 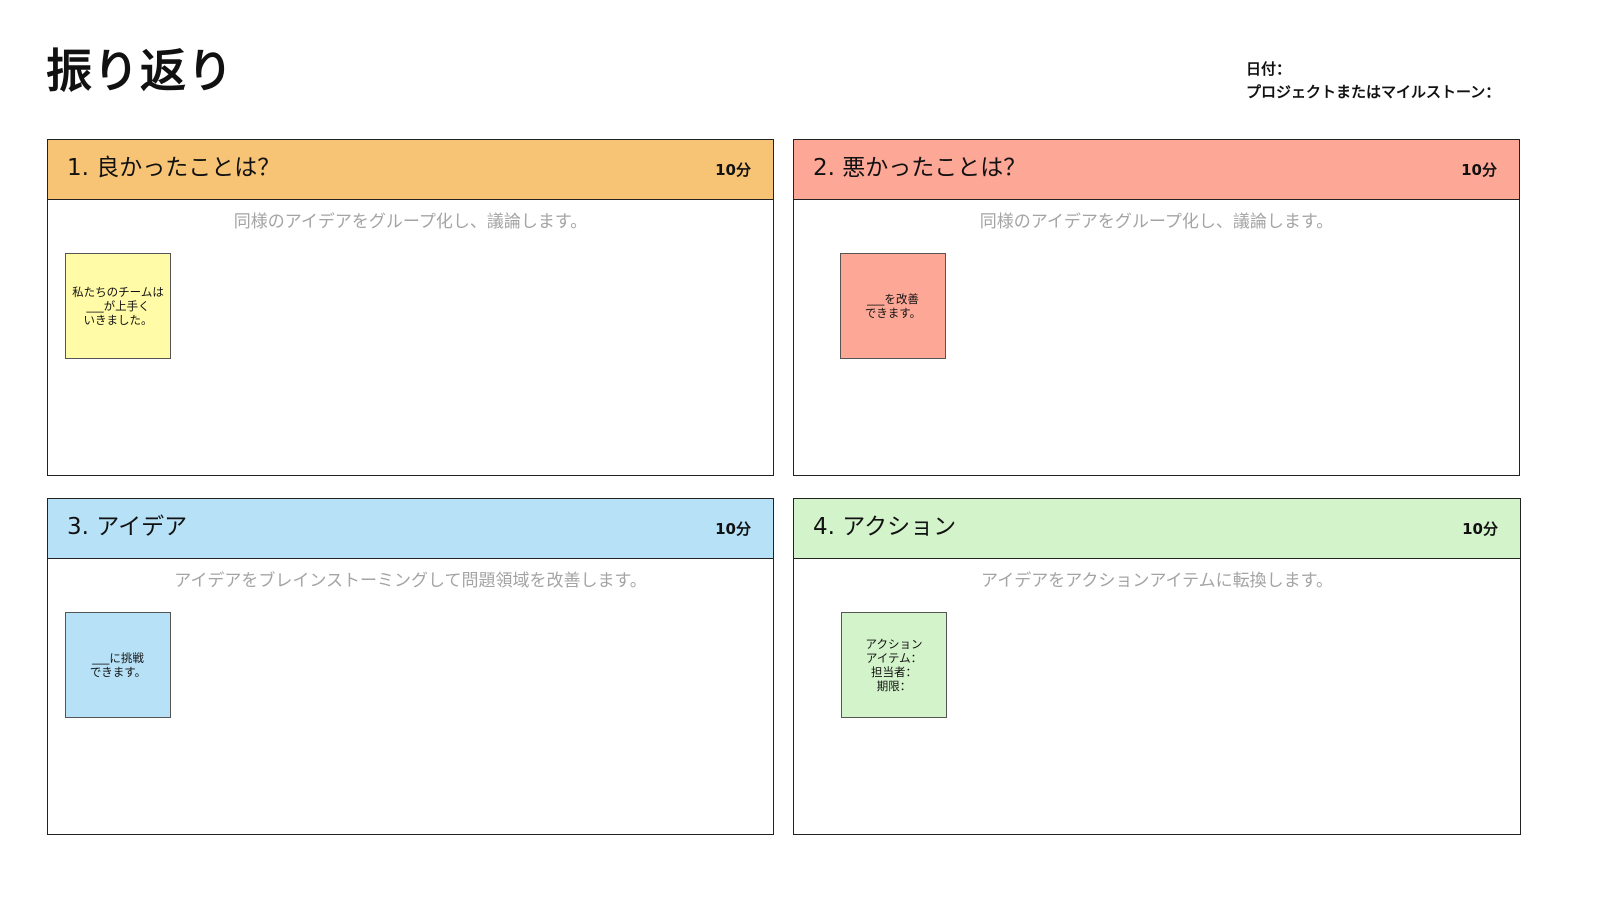 I want to click on panel-header: 2. 悪かったことは？ 10分, so click(x=1156, y=170).